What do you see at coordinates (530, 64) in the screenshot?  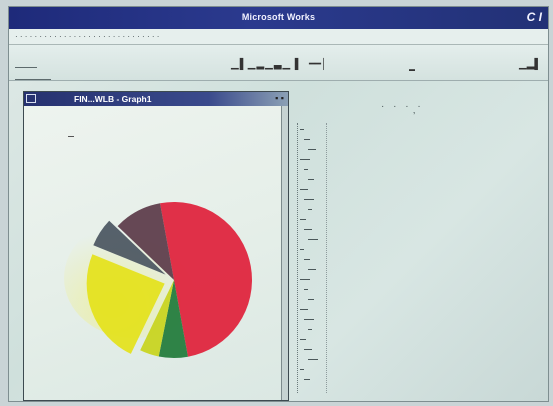 I see `help-tool-icon: ▁▂▌` at bounding box center [530, 64].